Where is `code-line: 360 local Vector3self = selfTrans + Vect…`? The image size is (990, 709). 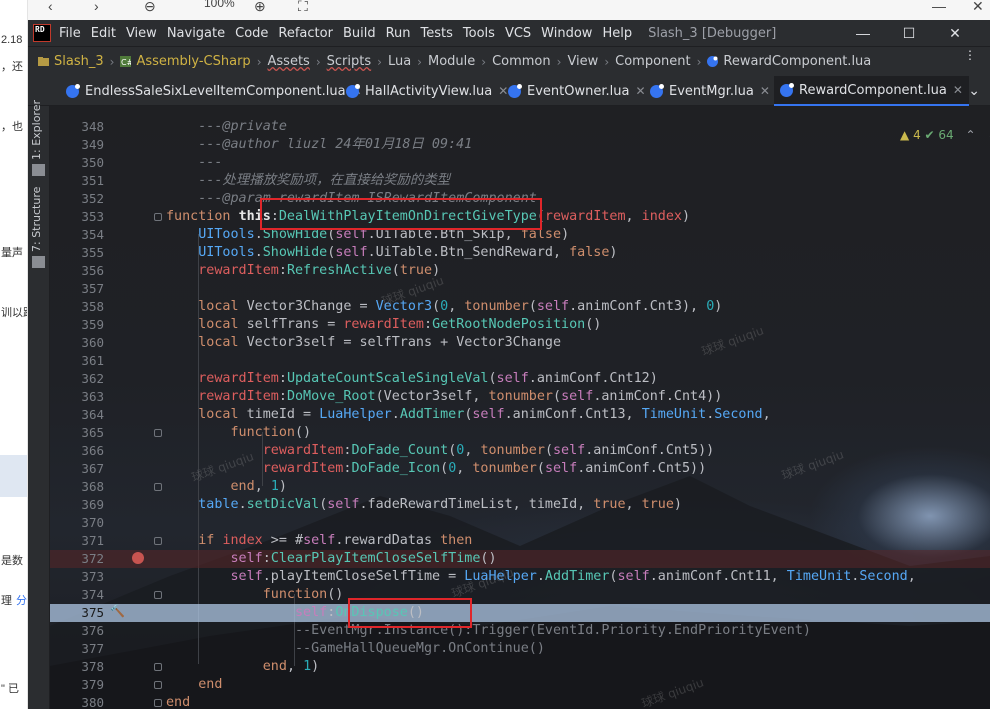
code-line: 360 local Vector3self = selfTrans + Vect… is located at coordinates (520, 343).